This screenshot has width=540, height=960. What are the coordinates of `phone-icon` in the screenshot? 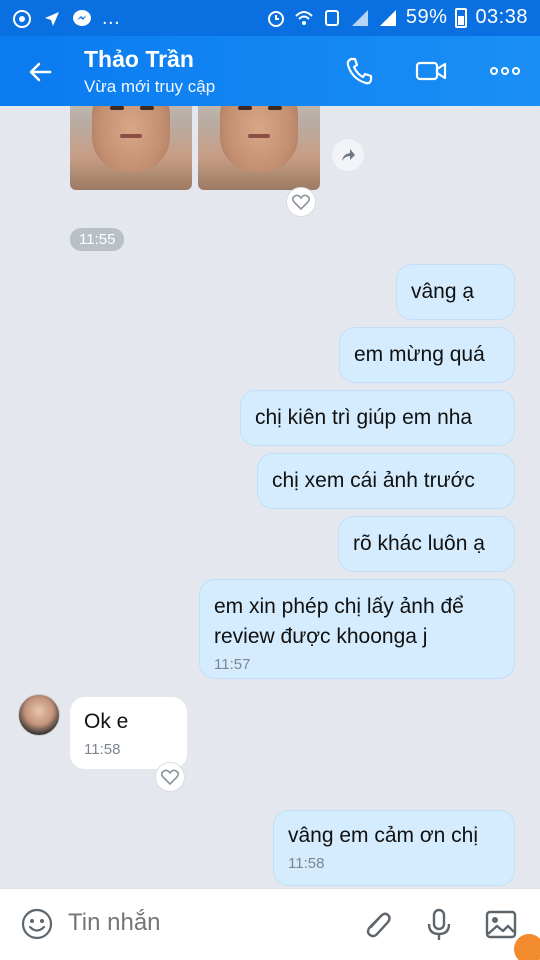 It's located at (359, 71).